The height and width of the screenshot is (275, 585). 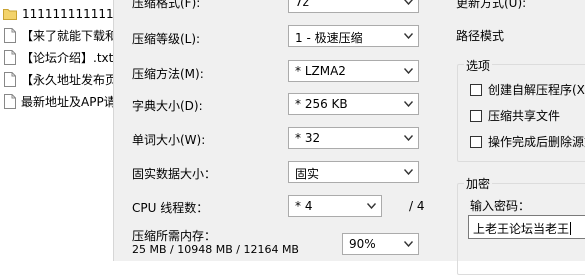 I want to click on file-list-item: 【永久地址发布页, so click(x=57, y=79).